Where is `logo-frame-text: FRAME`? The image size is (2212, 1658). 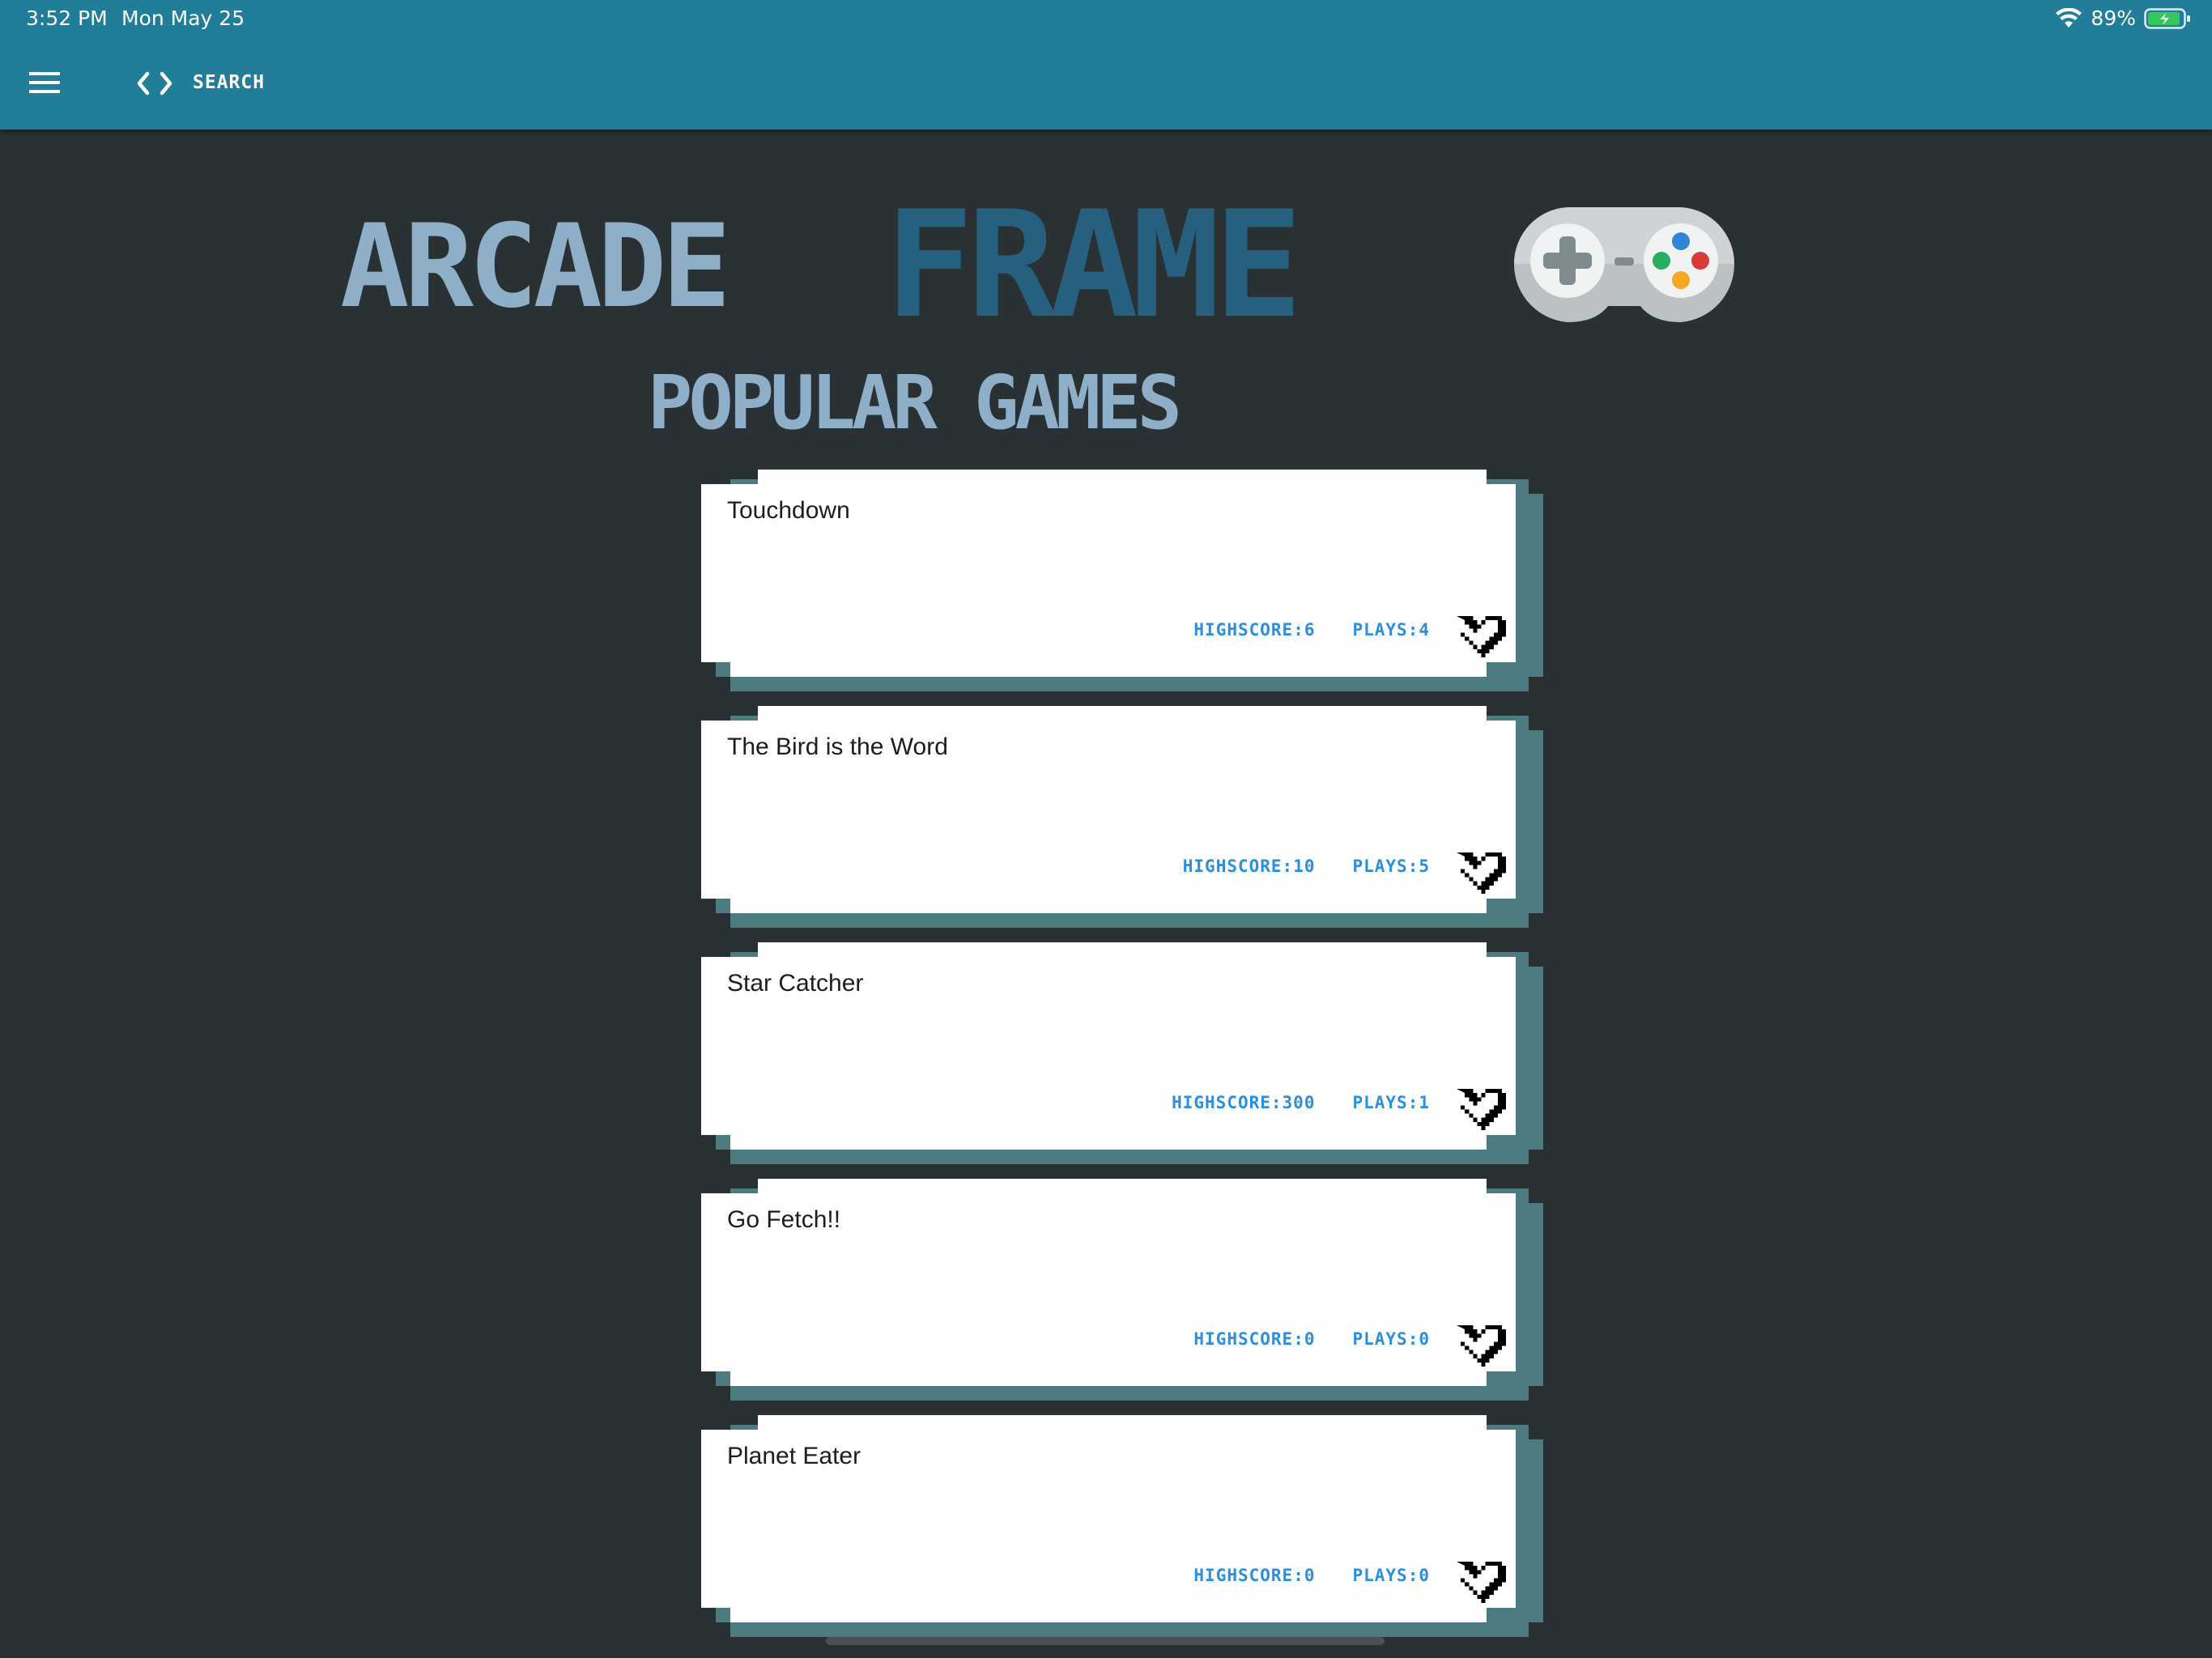 logo-frame-text: FRAME is located at coordinates (1094, 264).